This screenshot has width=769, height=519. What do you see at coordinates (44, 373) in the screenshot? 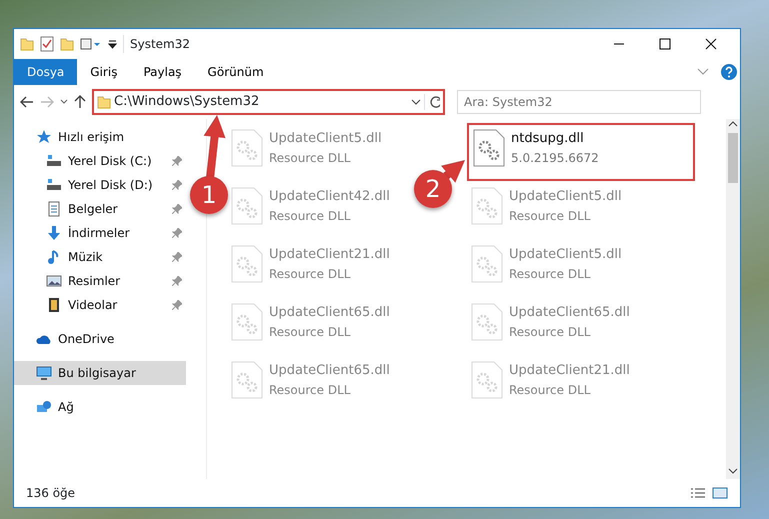
I see `computer-icon` at bounding box center [44, 373].